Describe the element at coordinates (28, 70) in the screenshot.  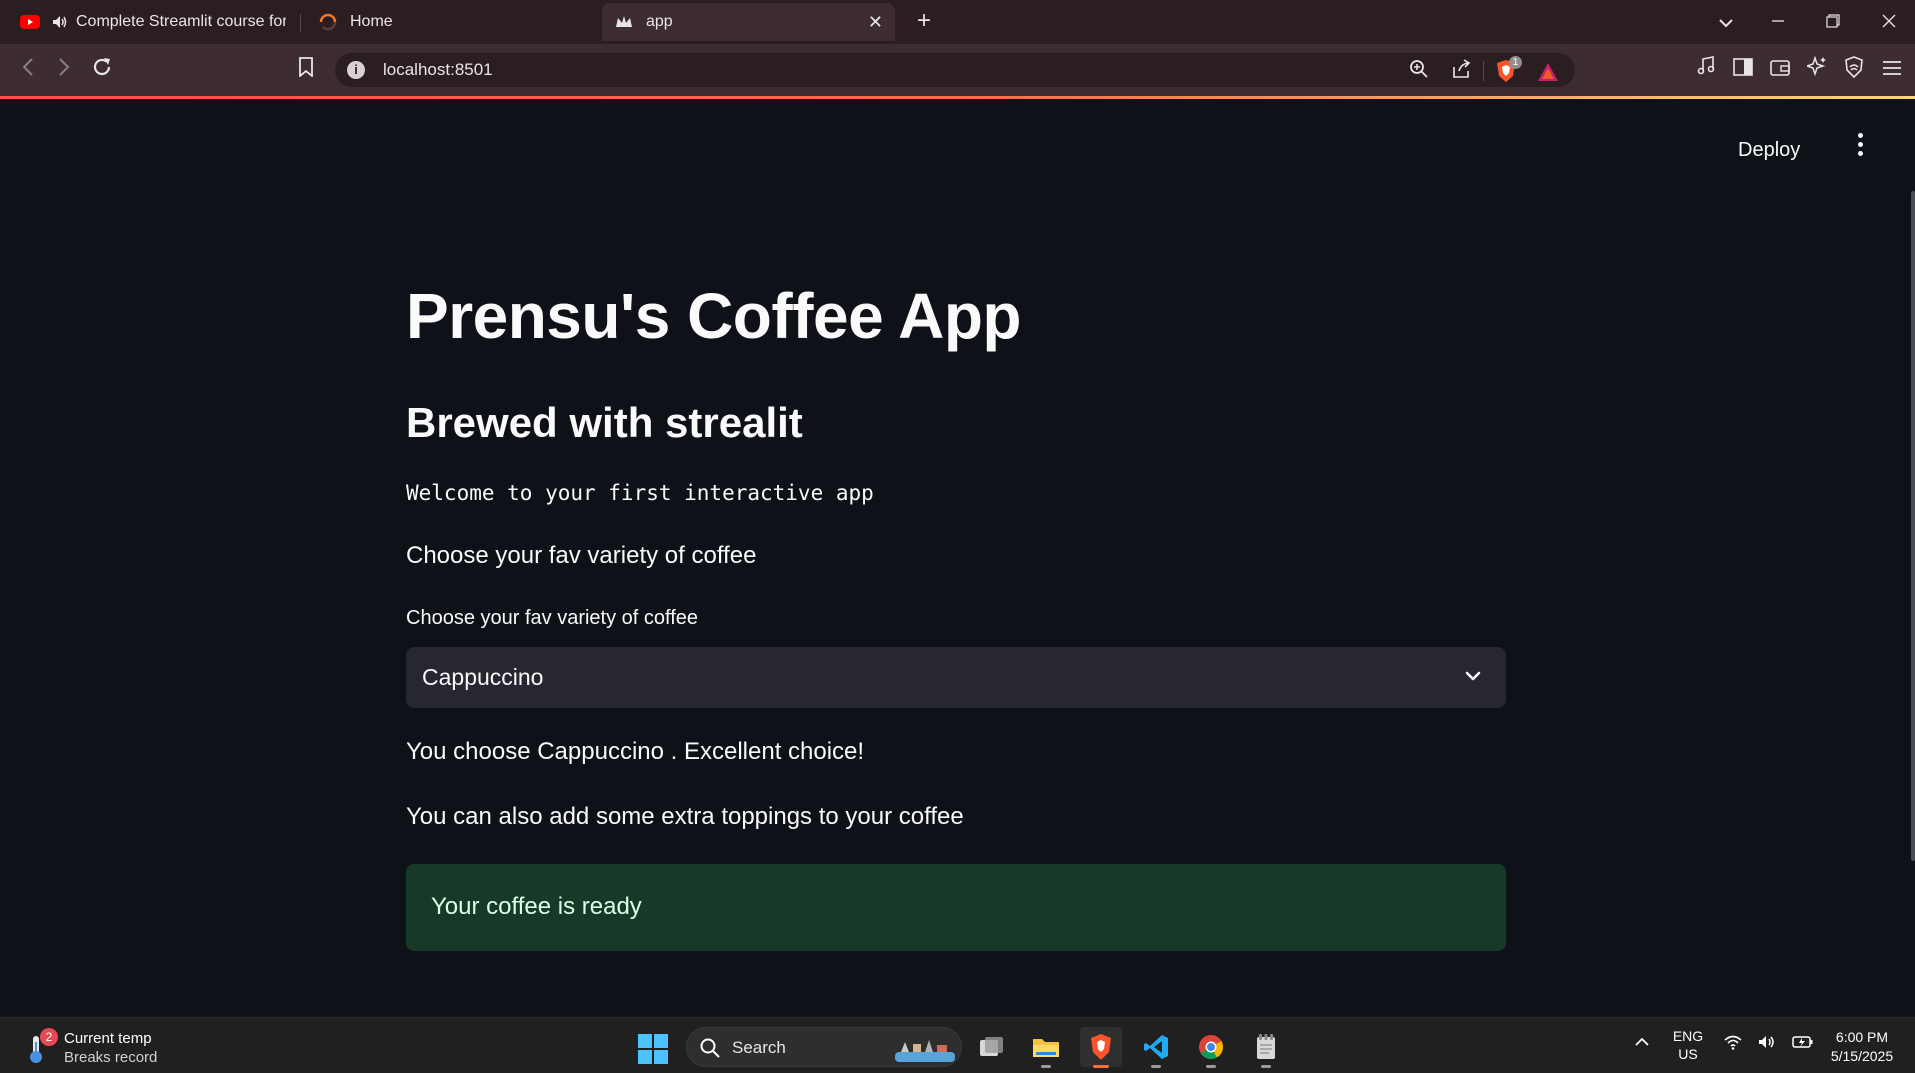
I see `back-button` at that location.